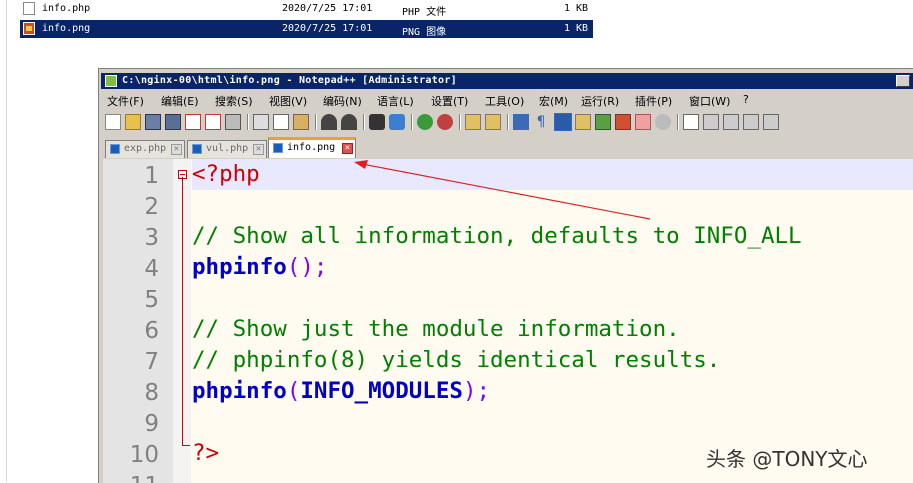  Describe the element at coordinates (552, 174) in the screenshot. I see `code-line-1: <?php` at that location.